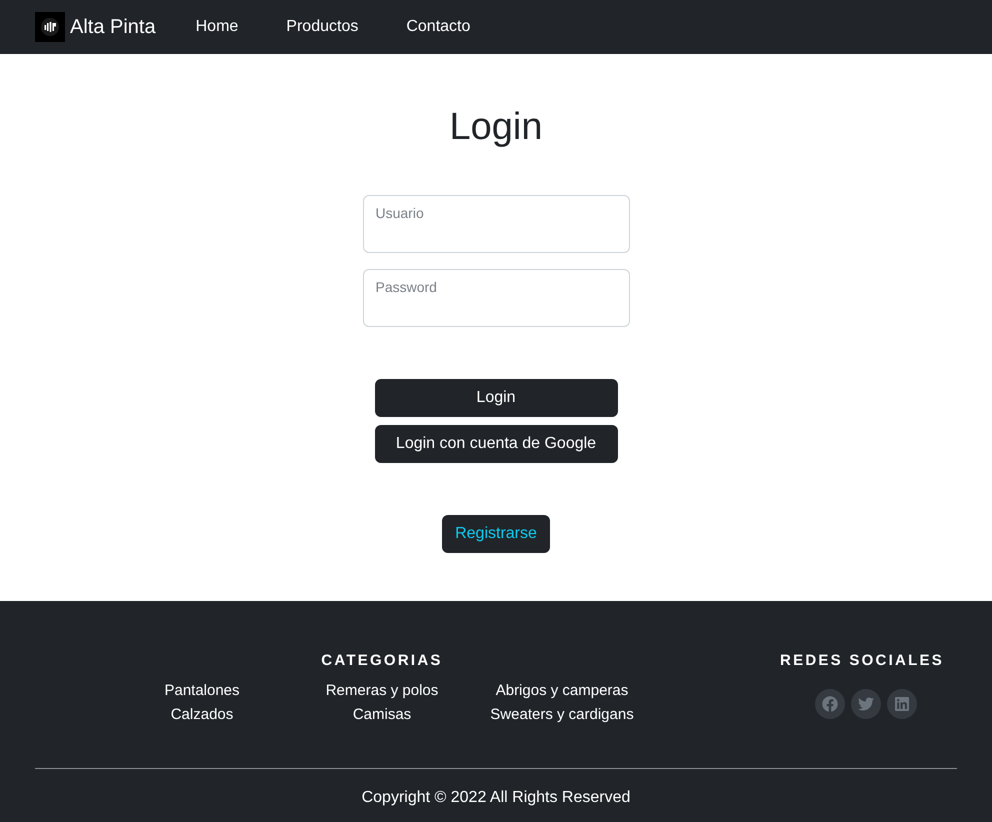  What do you see at coordinates (862, 661) in the screenshot?
I see `footer-heading: REDES SOCIALES` at bounding box center [862, 661].